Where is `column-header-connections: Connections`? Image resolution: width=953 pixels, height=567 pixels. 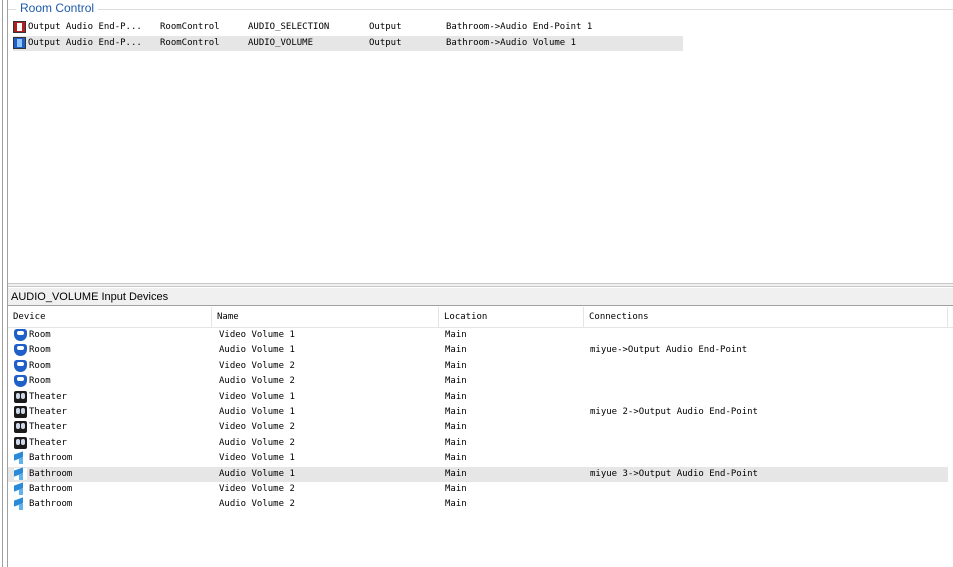 column-header-connections: Connections is located at coordinates (766, 317).